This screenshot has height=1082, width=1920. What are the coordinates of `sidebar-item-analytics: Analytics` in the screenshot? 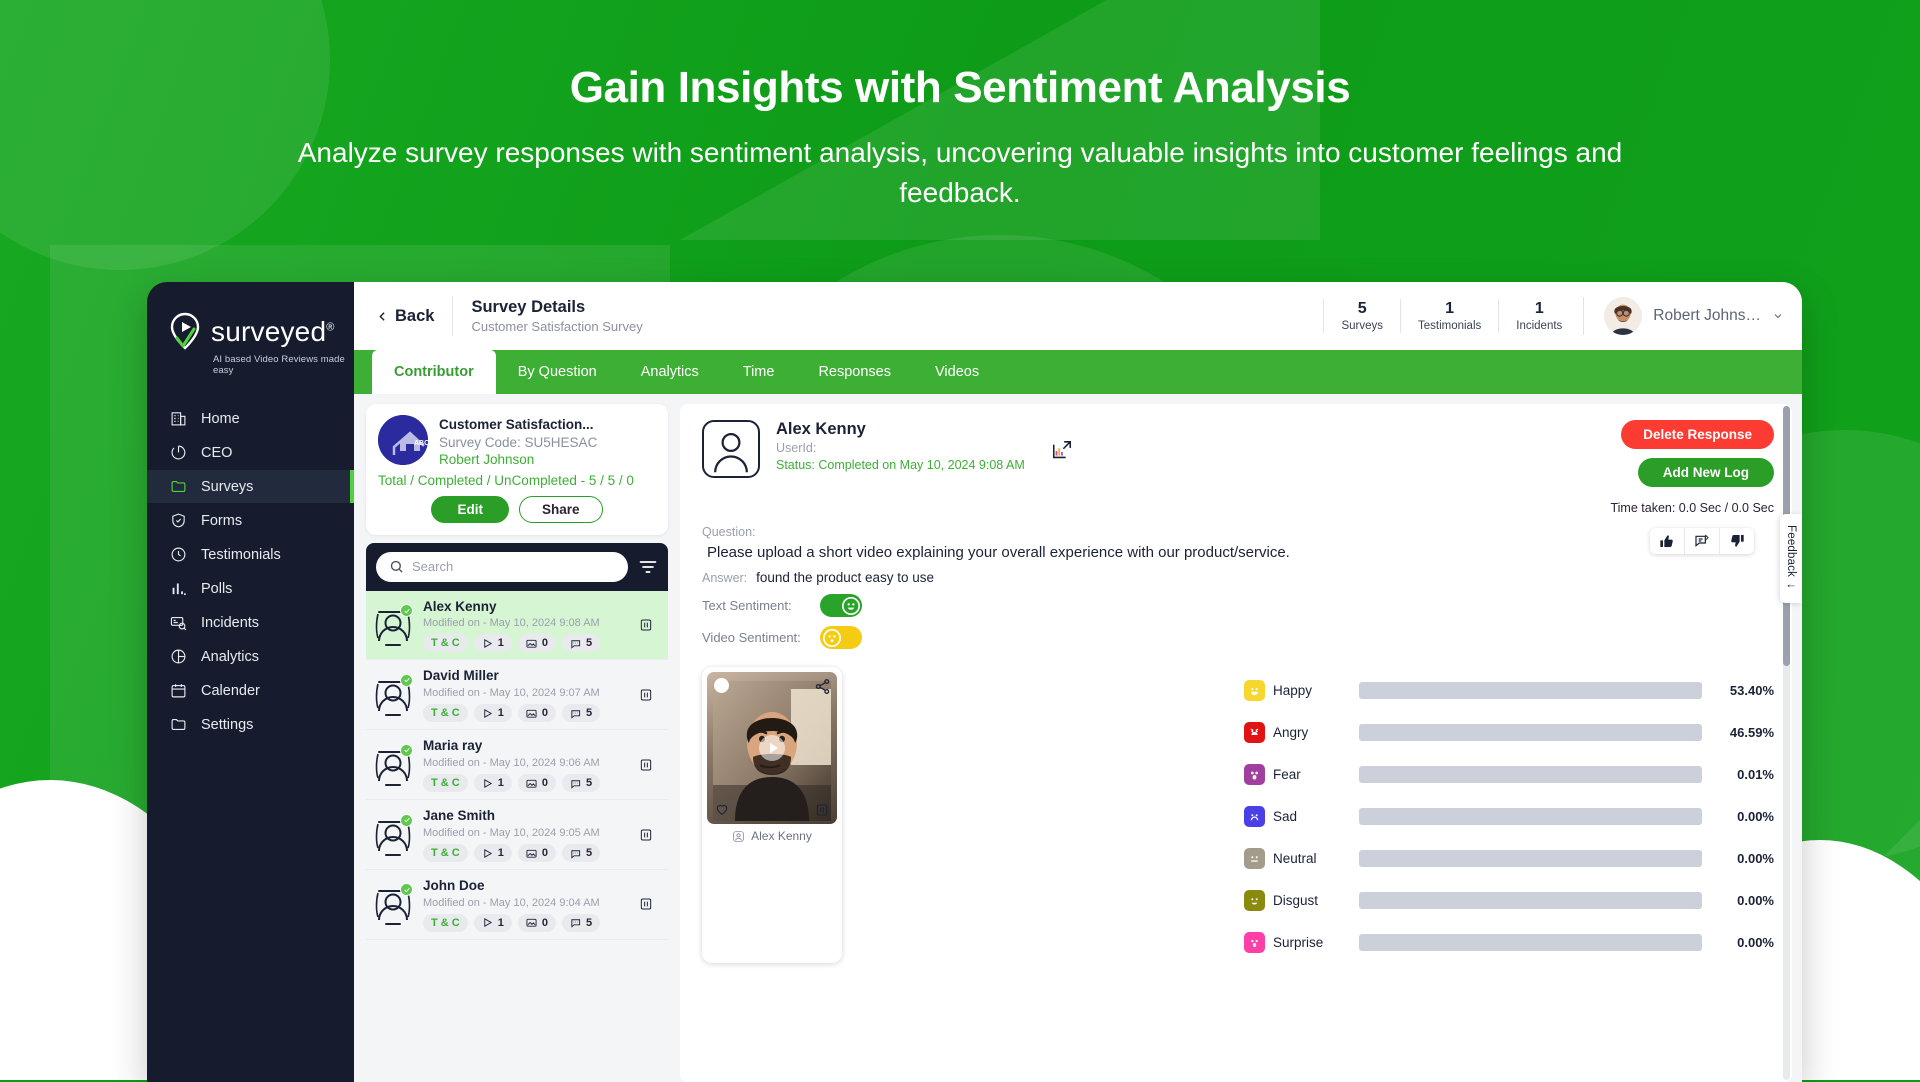 It's located at (250, 656).